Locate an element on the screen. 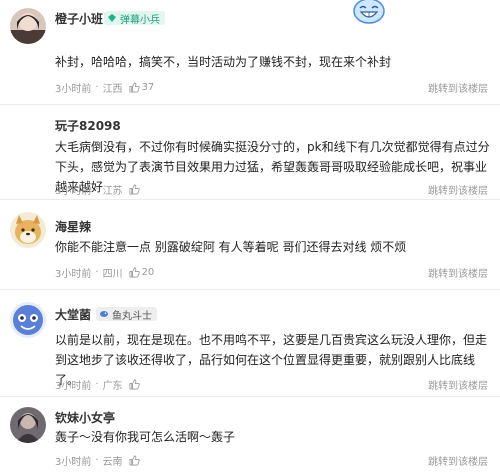 The height and width of the screenshot is (474, 500). username: 钦妹小女亭 is located at coordinates (85, 417).